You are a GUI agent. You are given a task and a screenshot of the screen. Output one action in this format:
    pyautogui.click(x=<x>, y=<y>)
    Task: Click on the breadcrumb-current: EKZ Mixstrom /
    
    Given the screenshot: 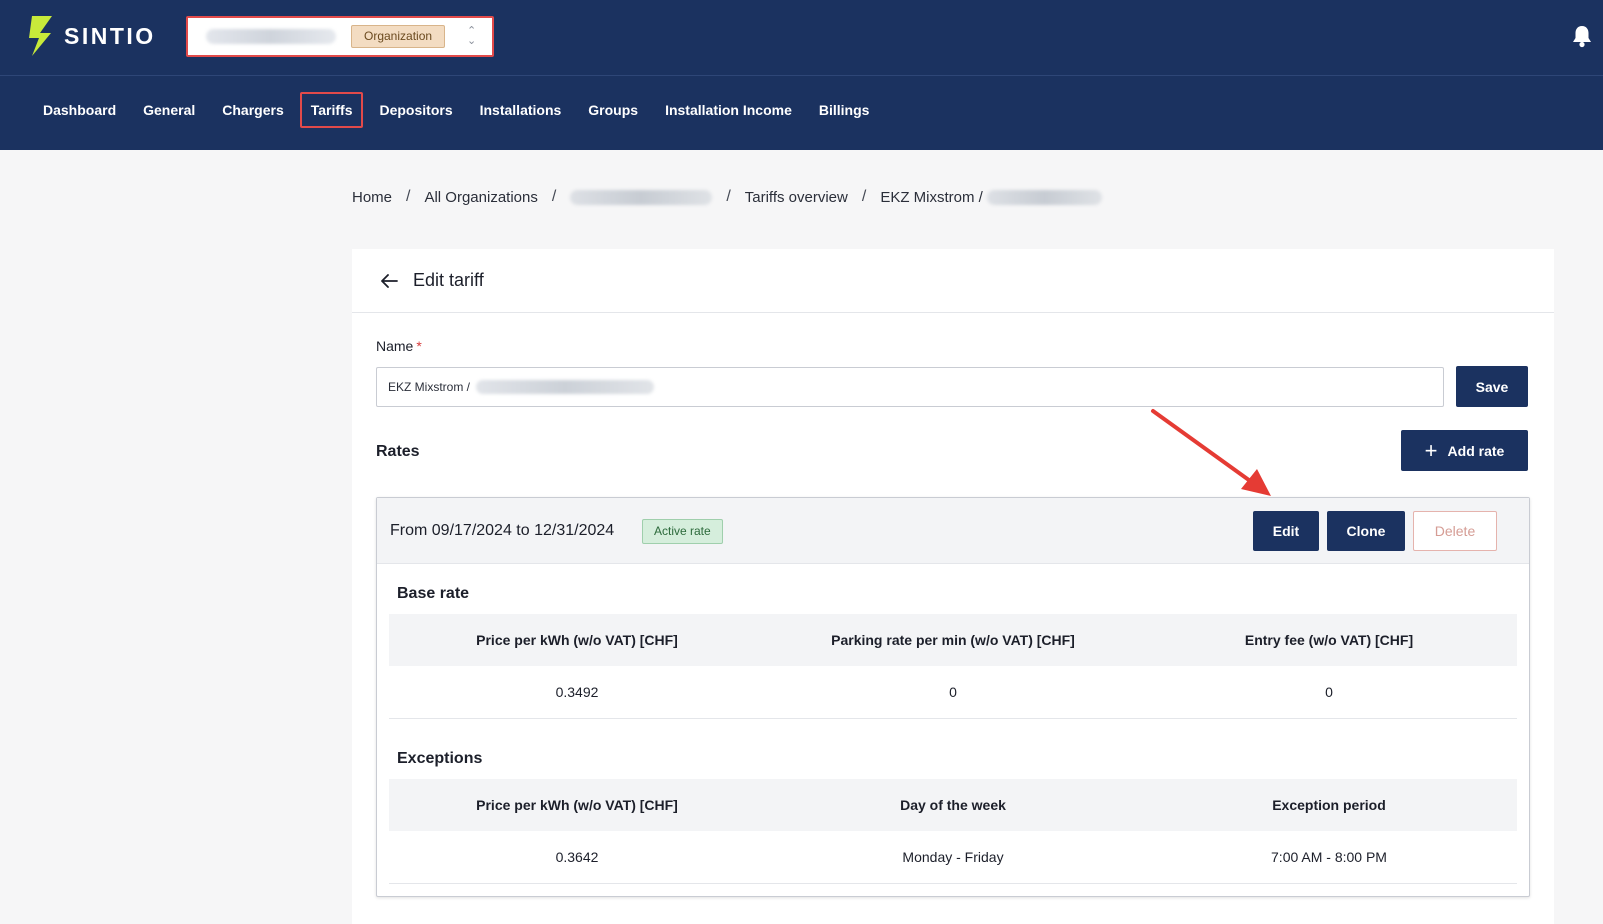 What is the action you would take?
    pyautogui.click(x=931, y=197)
    